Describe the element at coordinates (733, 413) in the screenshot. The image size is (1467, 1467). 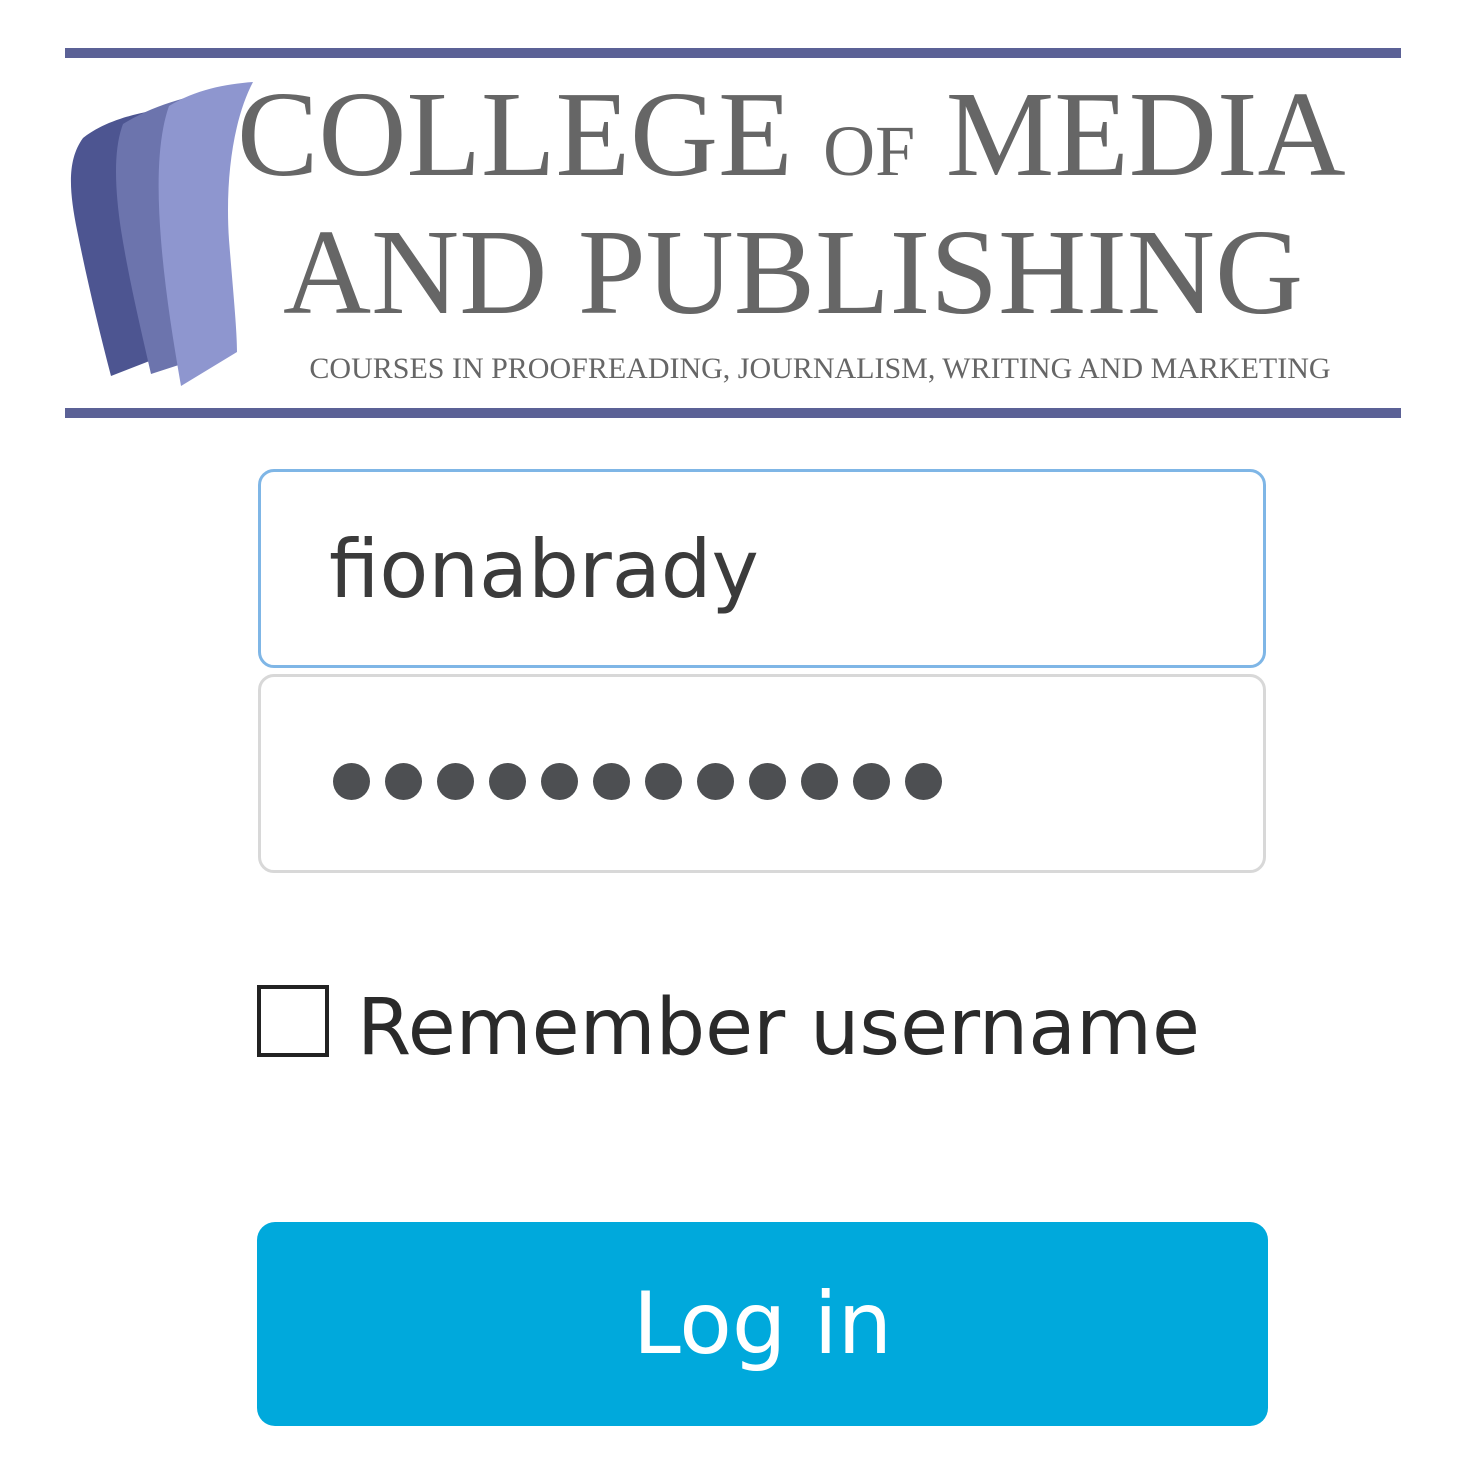
I see `logo-bottom-rule` at that location.